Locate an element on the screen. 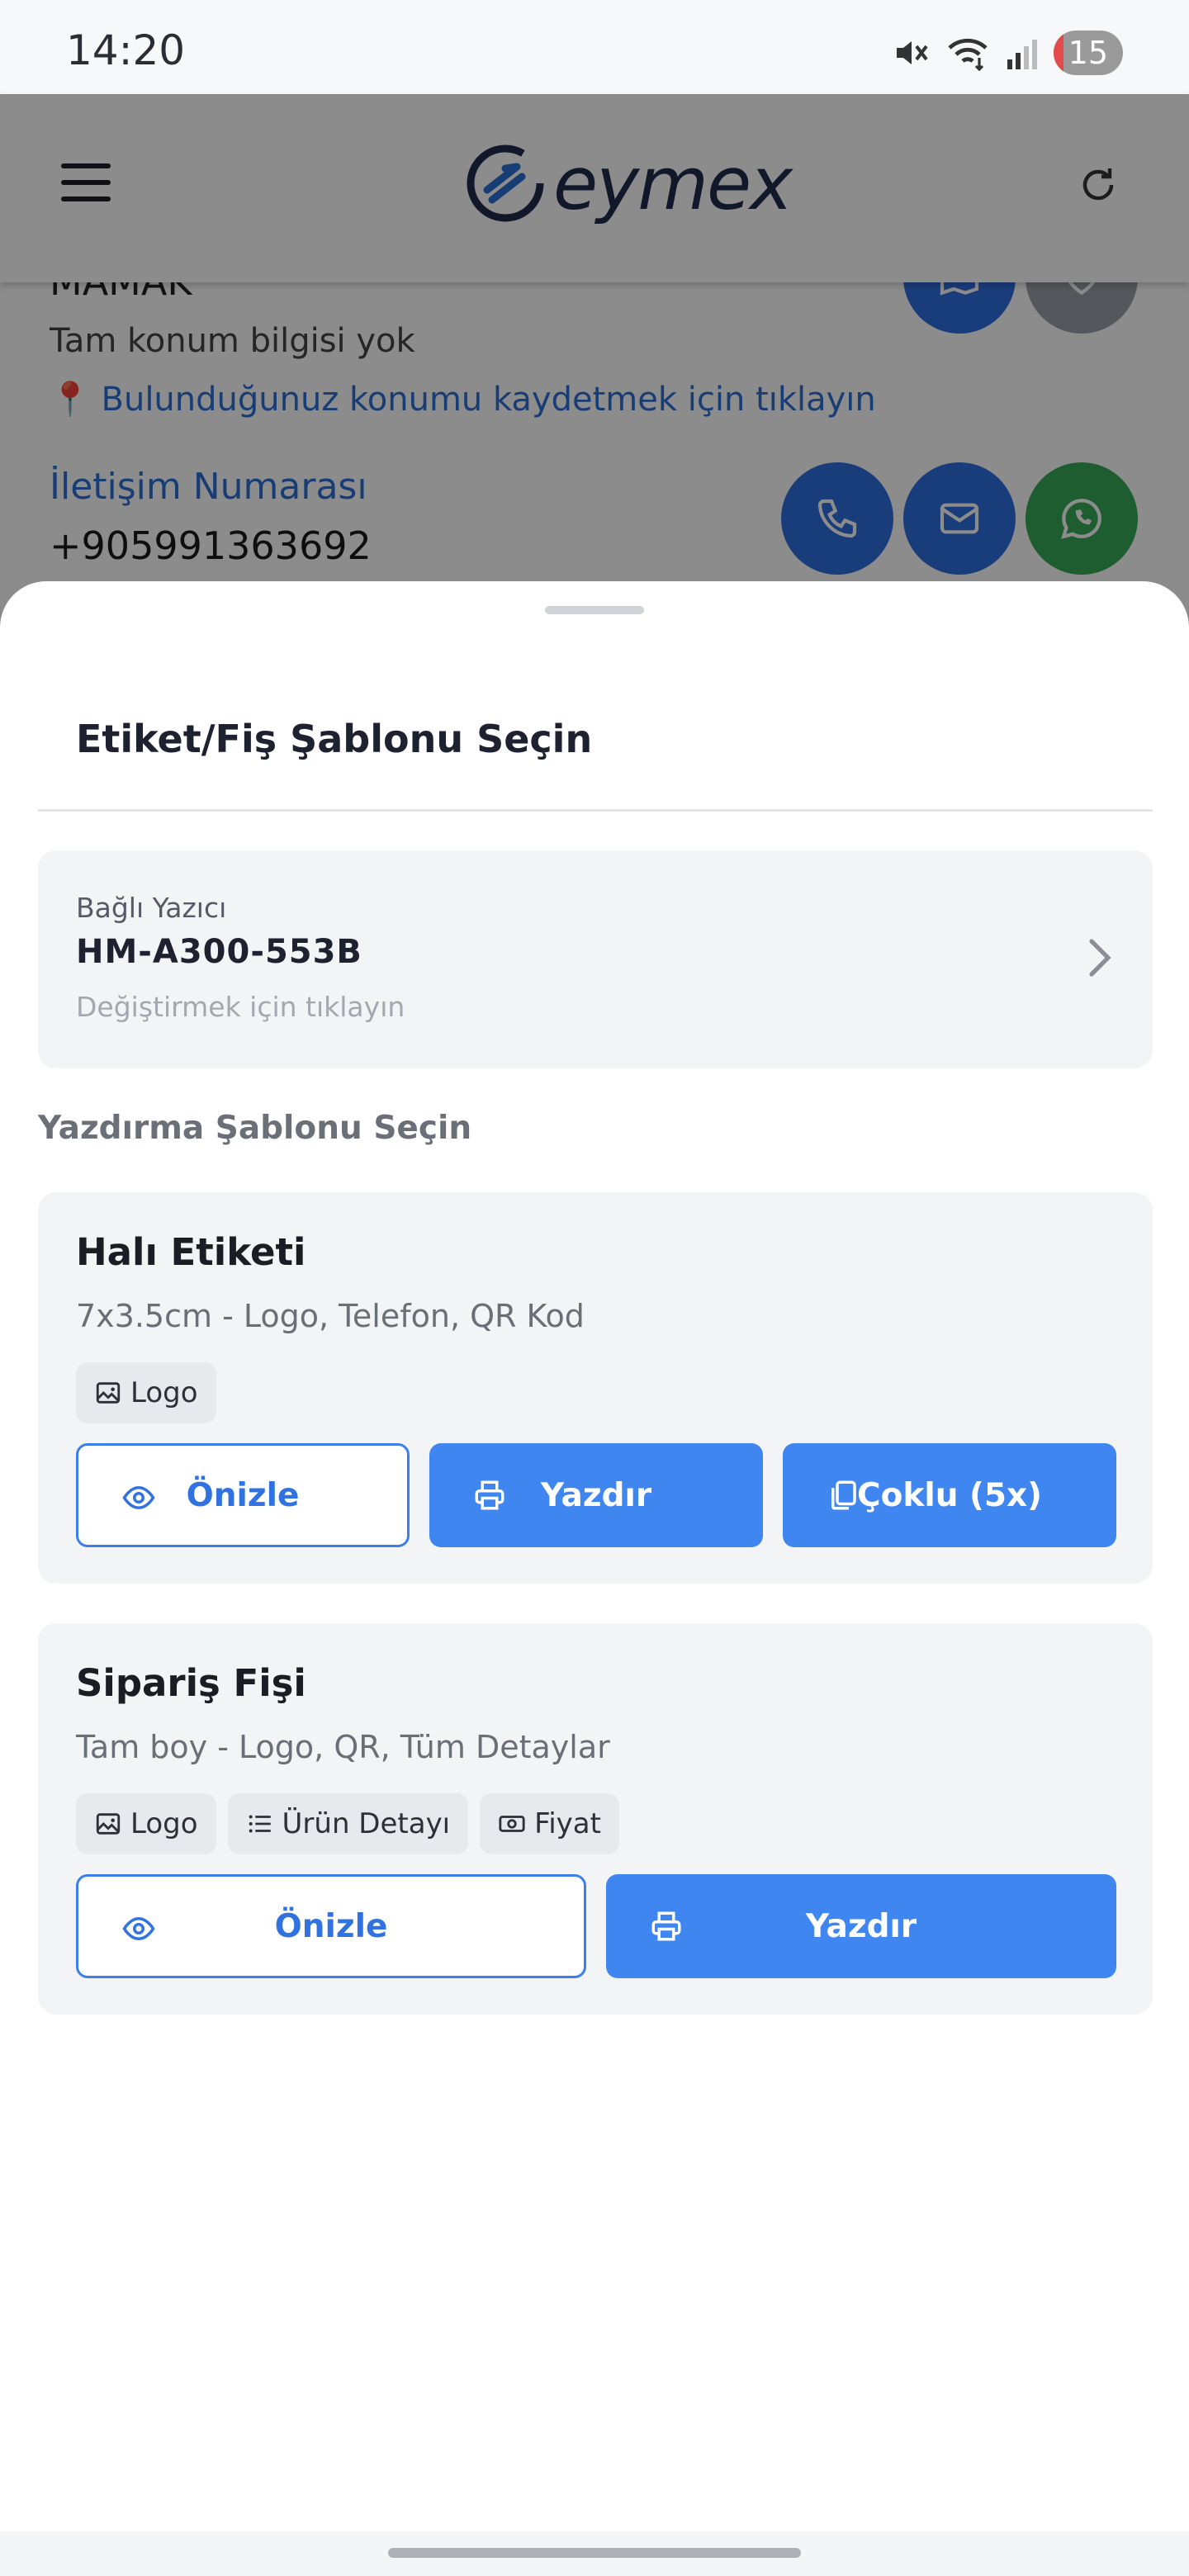  chip-label: Fiyat is located at coordinates (567, 1823).